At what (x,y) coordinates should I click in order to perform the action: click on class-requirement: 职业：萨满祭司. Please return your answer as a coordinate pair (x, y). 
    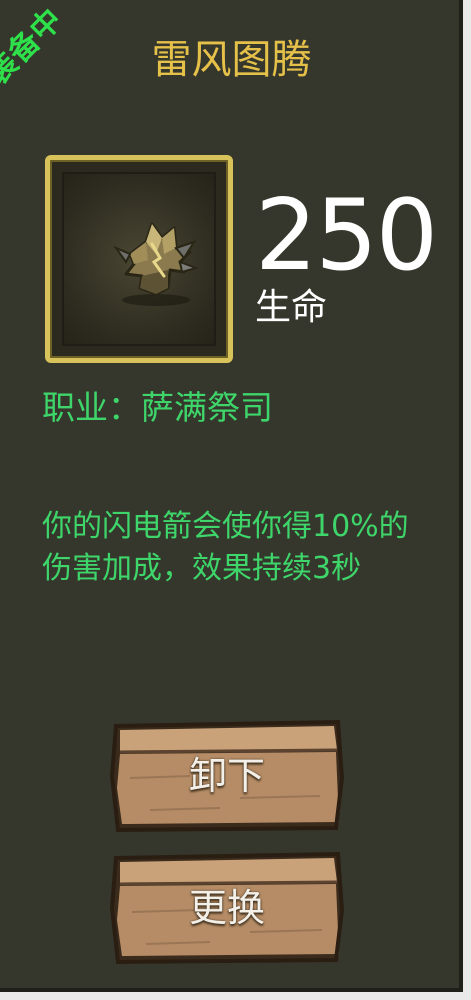
    Looking at the image, I should click on (157, 407).